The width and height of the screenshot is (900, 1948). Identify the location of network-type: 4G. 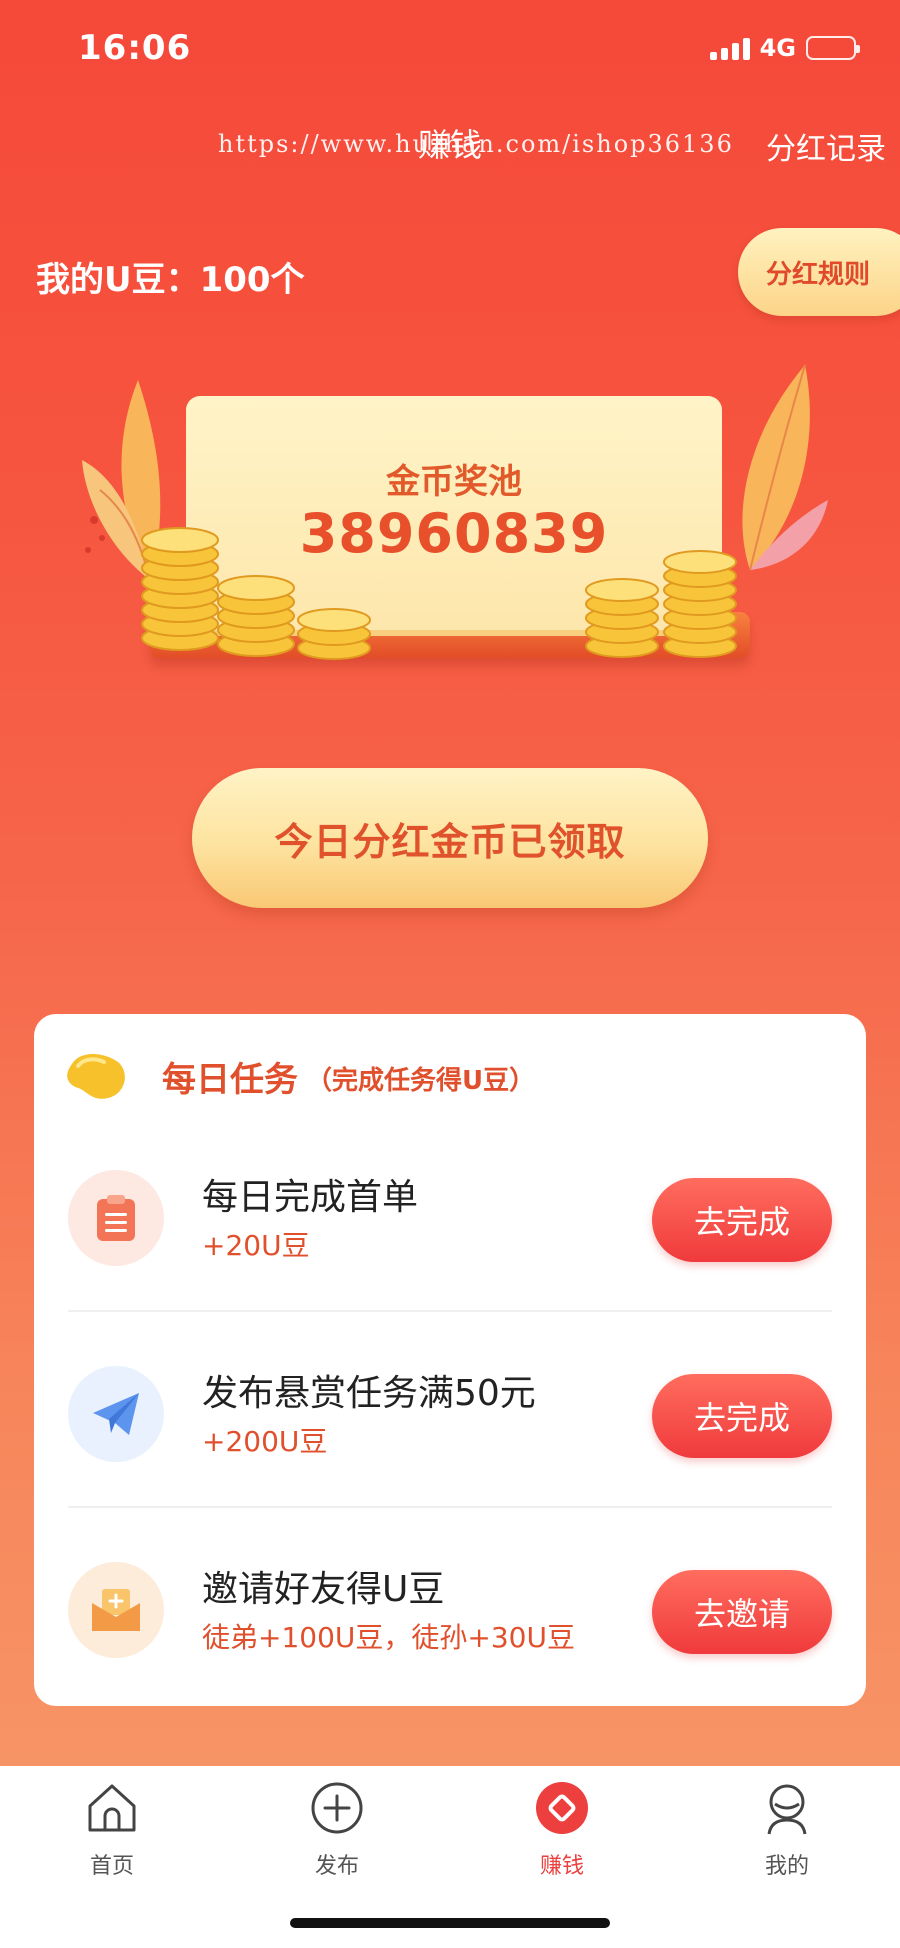
(777, 48).